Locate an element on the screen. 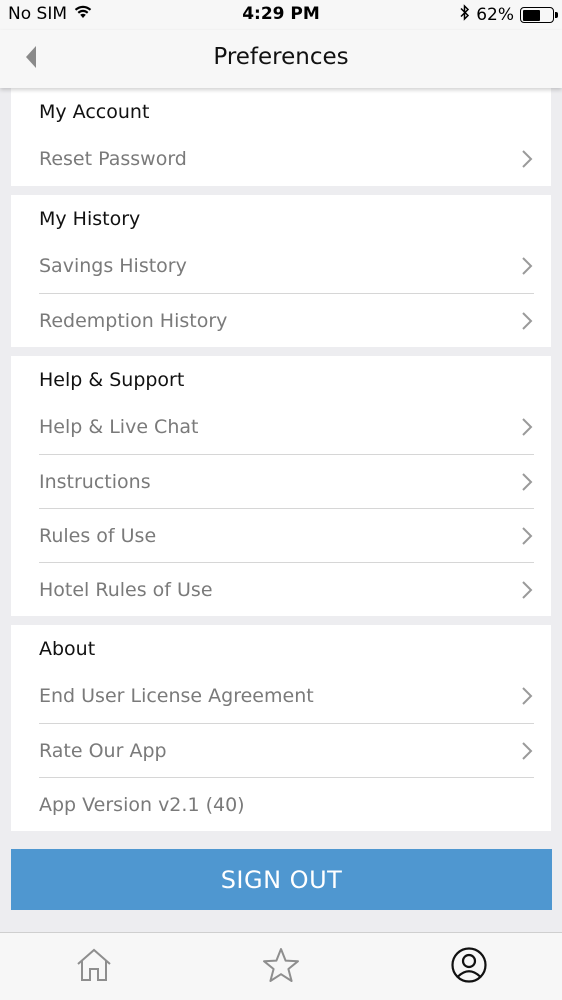  list-item-label: Rules of Use is located at coordinates (98, 535).